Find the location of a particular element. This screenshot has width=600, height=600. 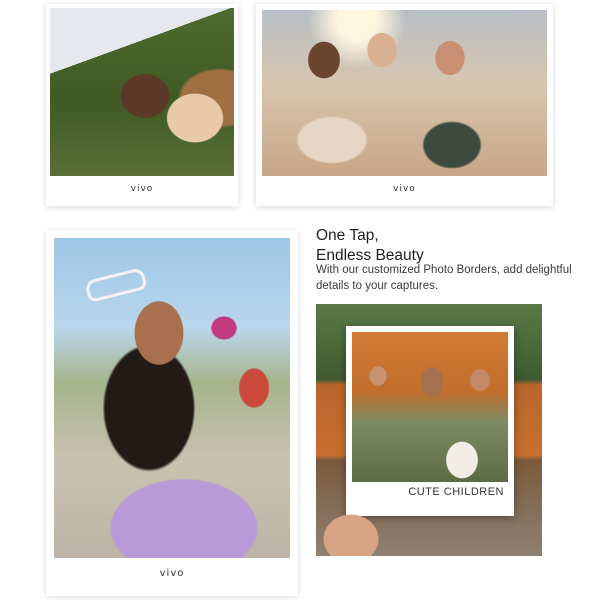

headline: One Tap, Endless Beauty is located at coordinates (446, 246).